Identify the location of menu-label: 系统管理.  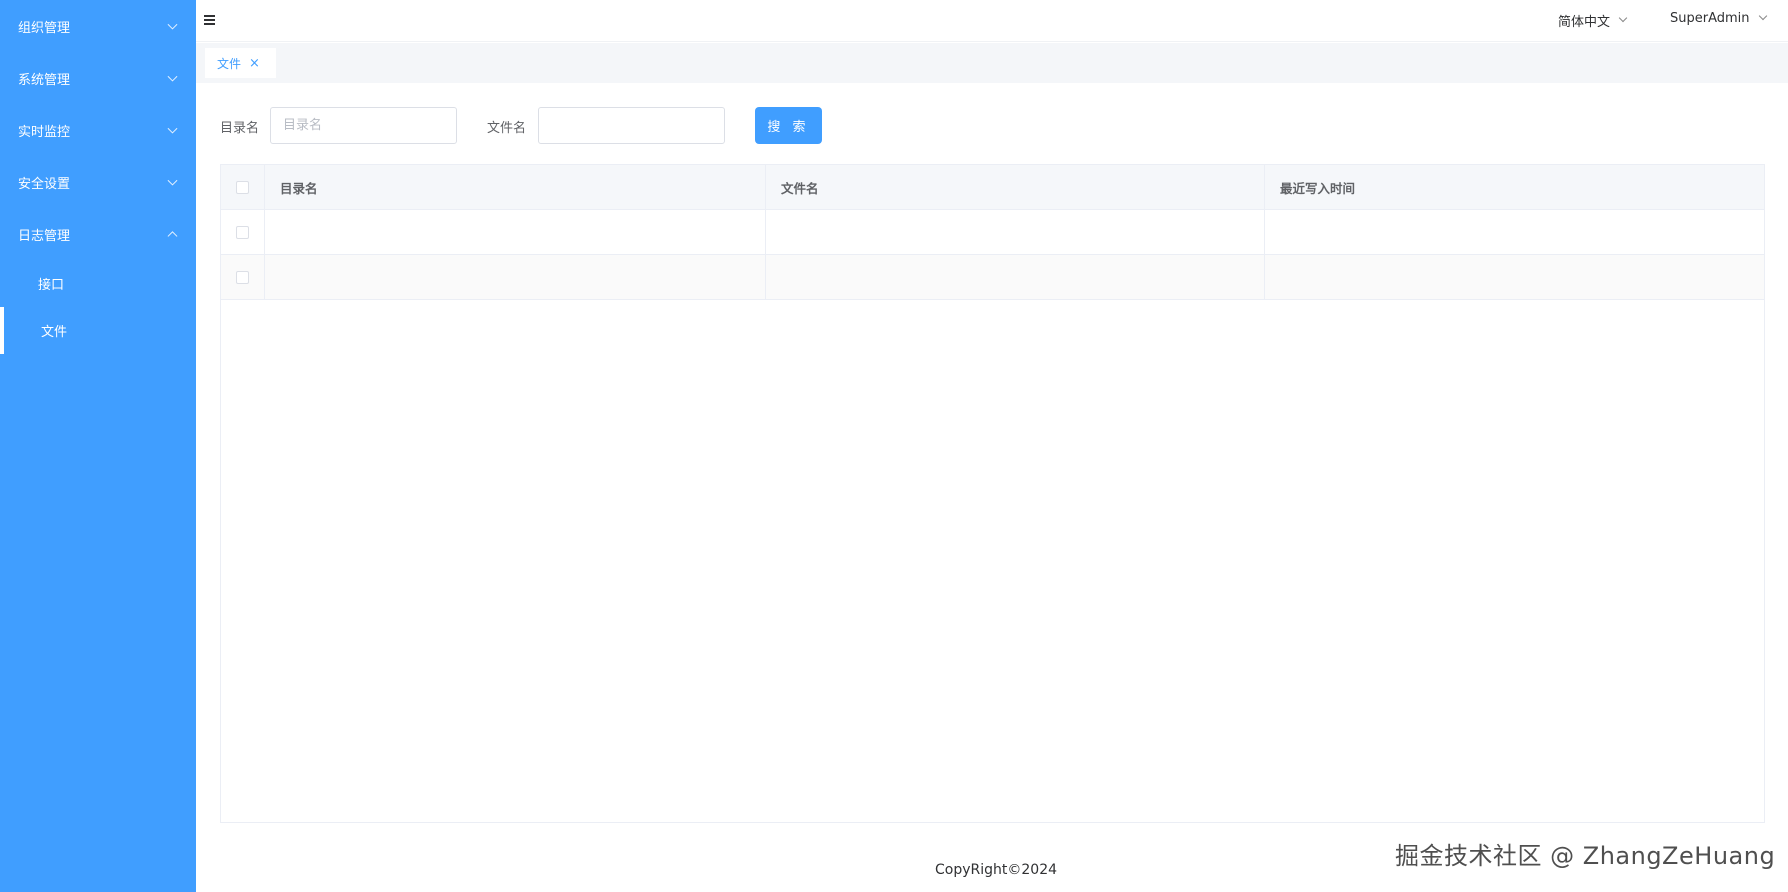
(44, 80).